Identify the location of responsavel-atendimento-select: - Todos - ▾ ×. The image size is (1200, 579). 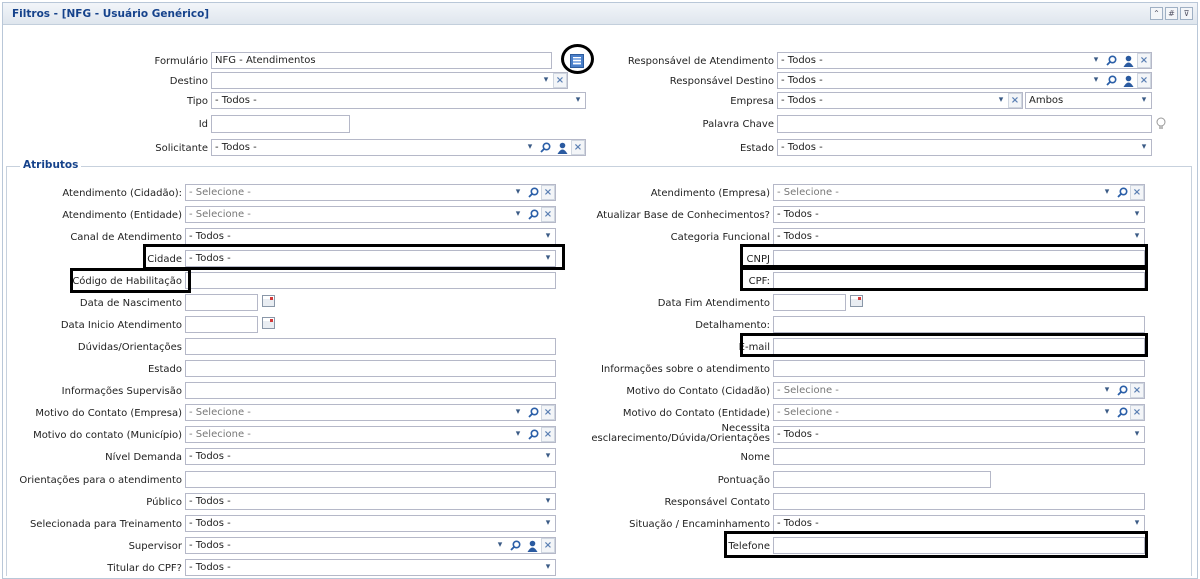
(964, 60).